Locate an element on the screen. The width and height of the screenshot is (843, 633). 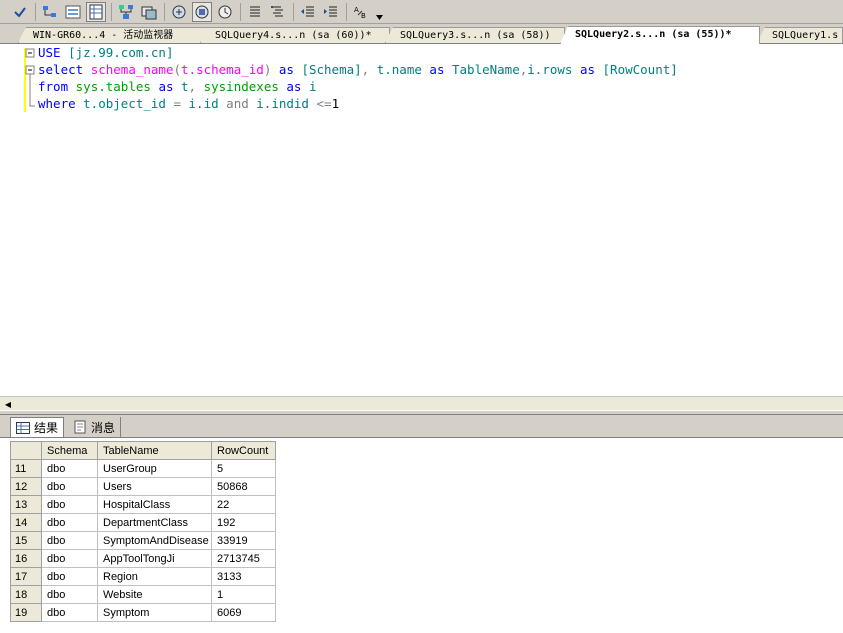
table-row: 18 dbo Website 1 is located at coordinates (143, 594).